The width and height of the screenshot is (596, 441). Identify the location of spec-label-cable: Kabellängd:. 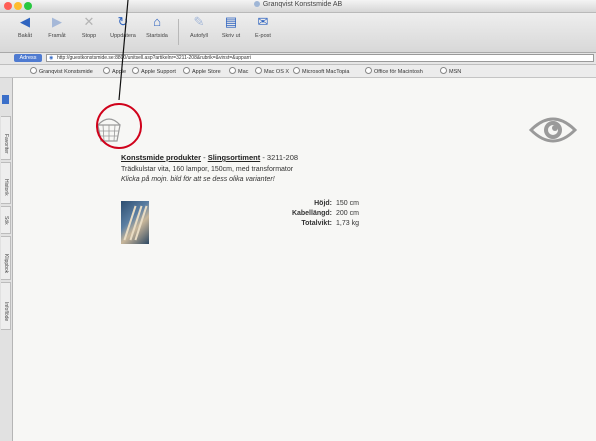
(311, 213).